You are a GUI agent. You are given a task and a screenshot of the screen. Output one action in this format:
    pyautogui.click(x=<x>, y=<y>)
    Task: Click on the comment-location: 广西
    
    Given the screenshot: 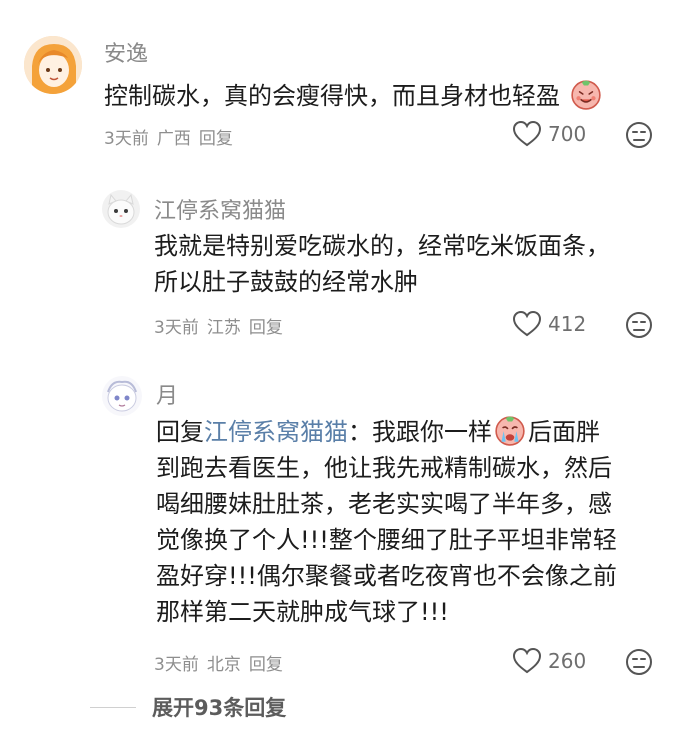 What is the action you would take?
    pyautogui.click(x=173, y=139)
    